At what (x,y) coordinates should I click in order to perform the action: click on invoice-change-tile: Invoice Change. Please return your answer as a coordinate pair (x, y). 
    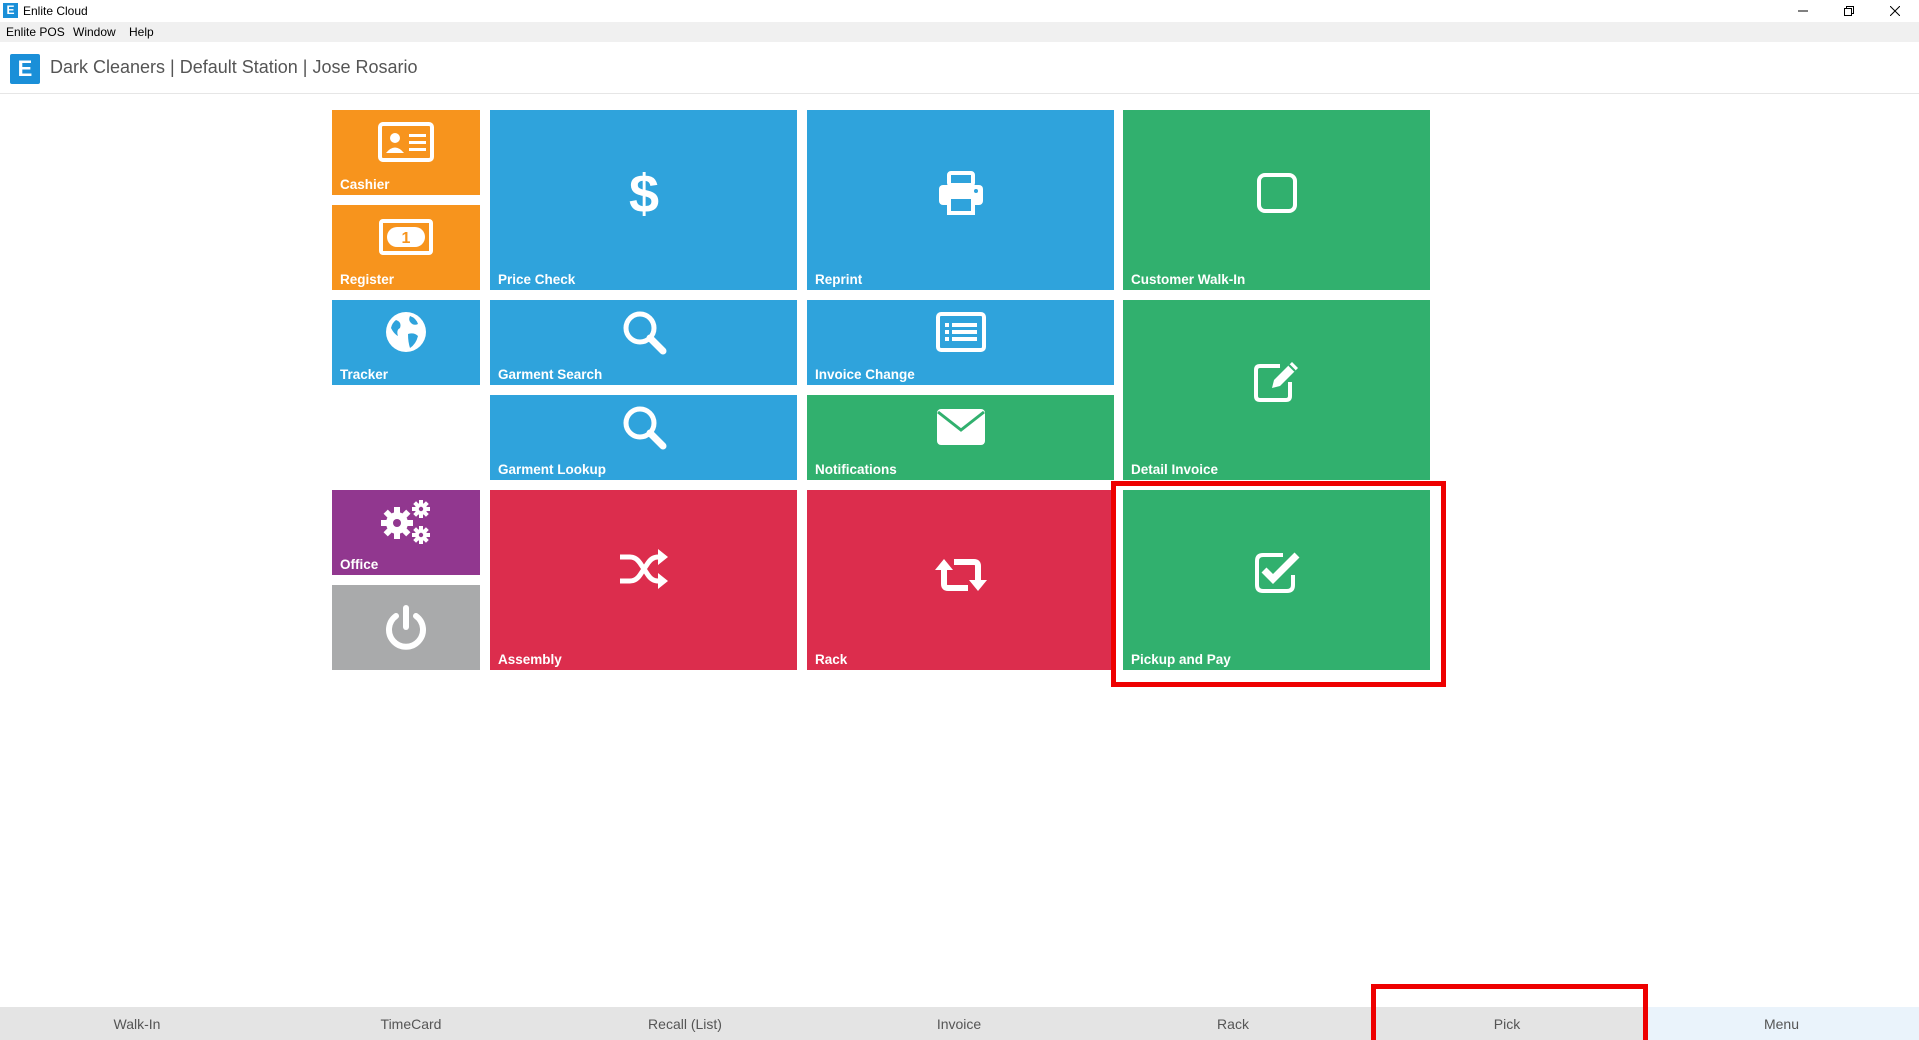
    Looking at the image, I should click on (960, 342).